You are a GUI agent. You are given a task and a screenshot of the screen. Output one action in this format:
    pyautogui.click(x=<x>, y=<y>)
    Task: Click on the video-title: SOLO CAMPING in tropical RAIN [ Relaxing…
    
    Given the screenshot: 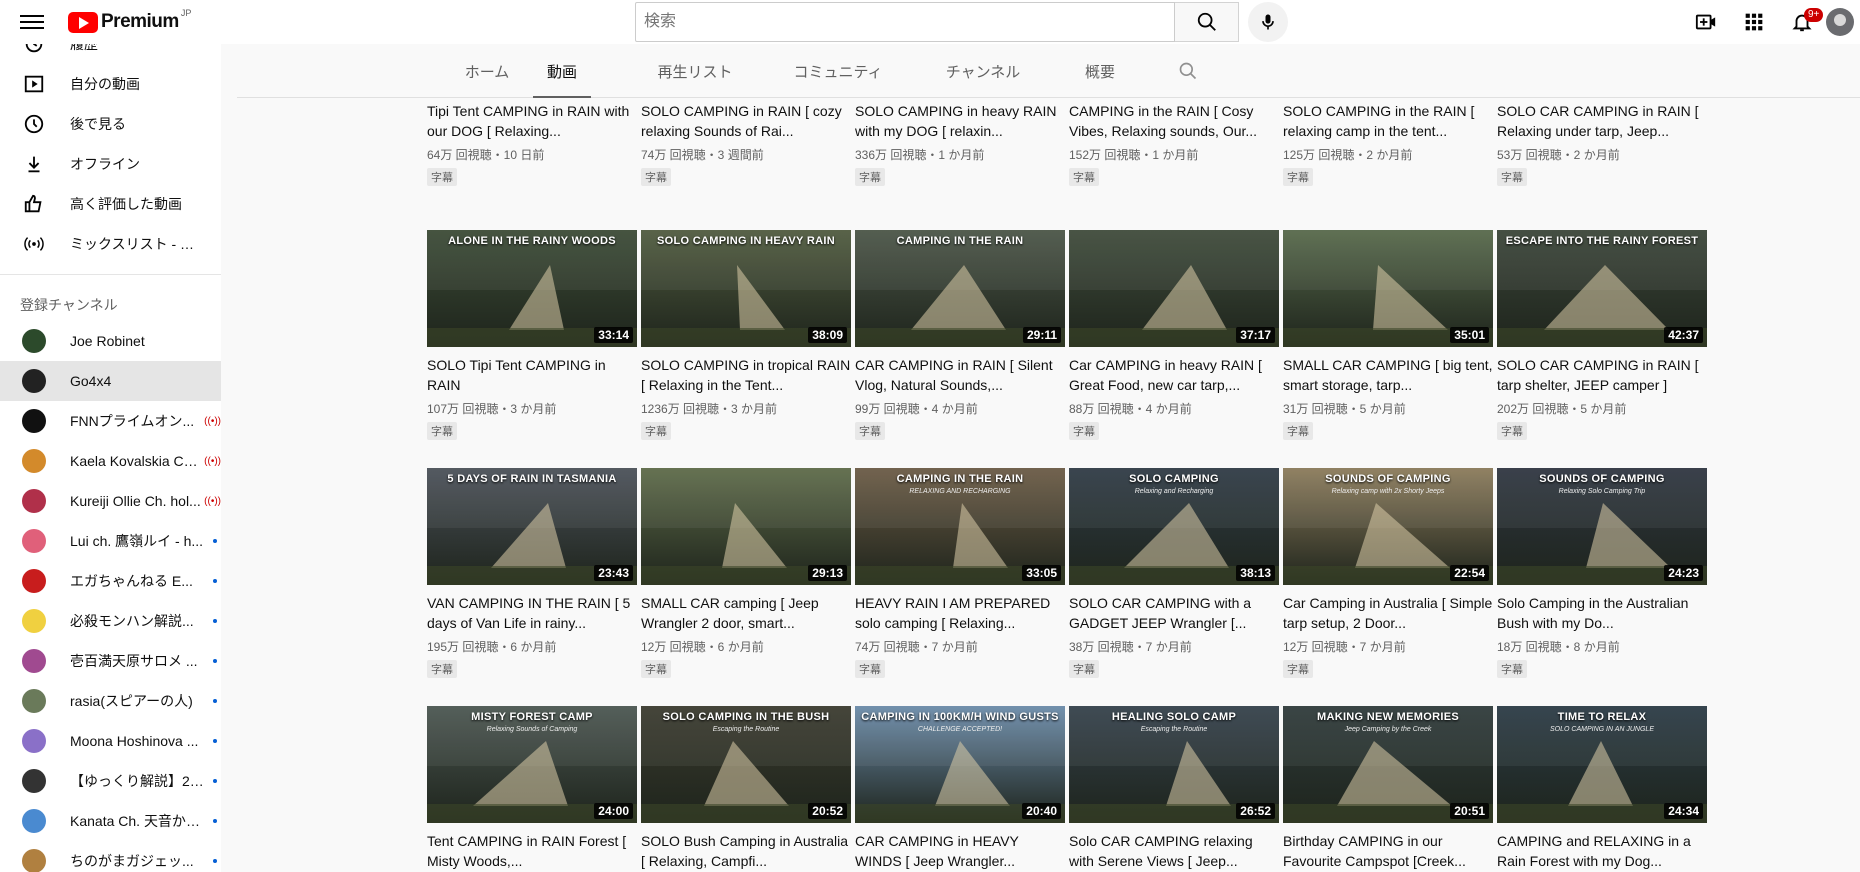 What is the action you would take?
    pyautogui.click(x=746, y=375)
    